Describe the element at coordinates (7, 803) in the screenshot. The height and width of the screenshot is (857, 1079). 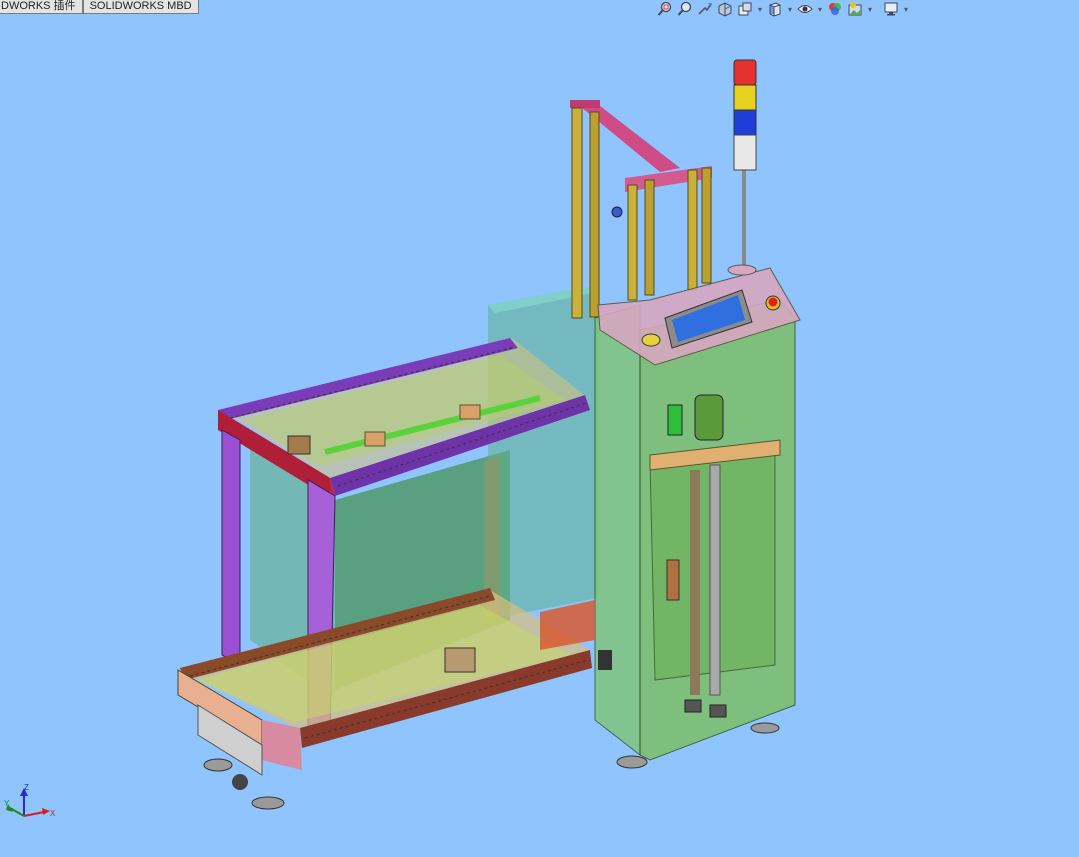
I see `y-axis-label: Y` at that location.